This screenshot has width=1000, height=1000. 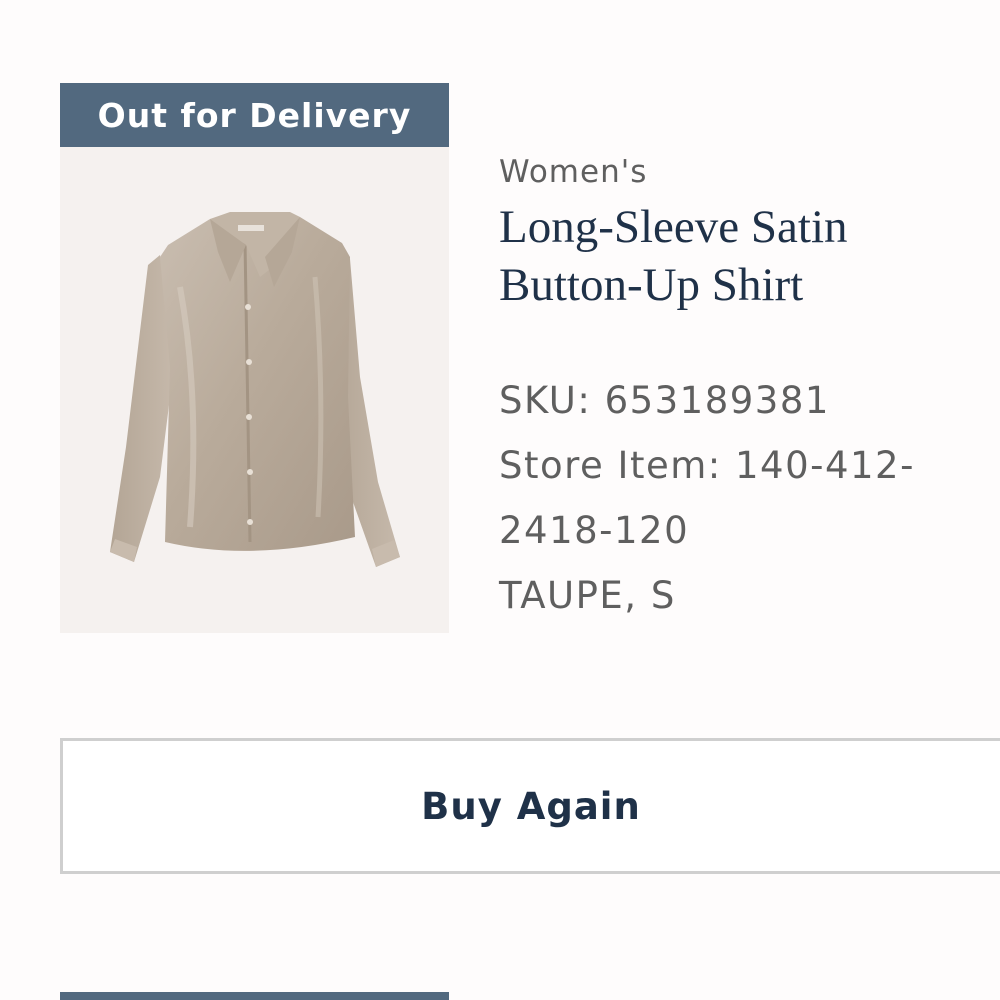 What do you see at coordinates (594, 530) in the screenshot?
I see `store-item-text-line2: 2418-120` at bounding box center [594, 530].